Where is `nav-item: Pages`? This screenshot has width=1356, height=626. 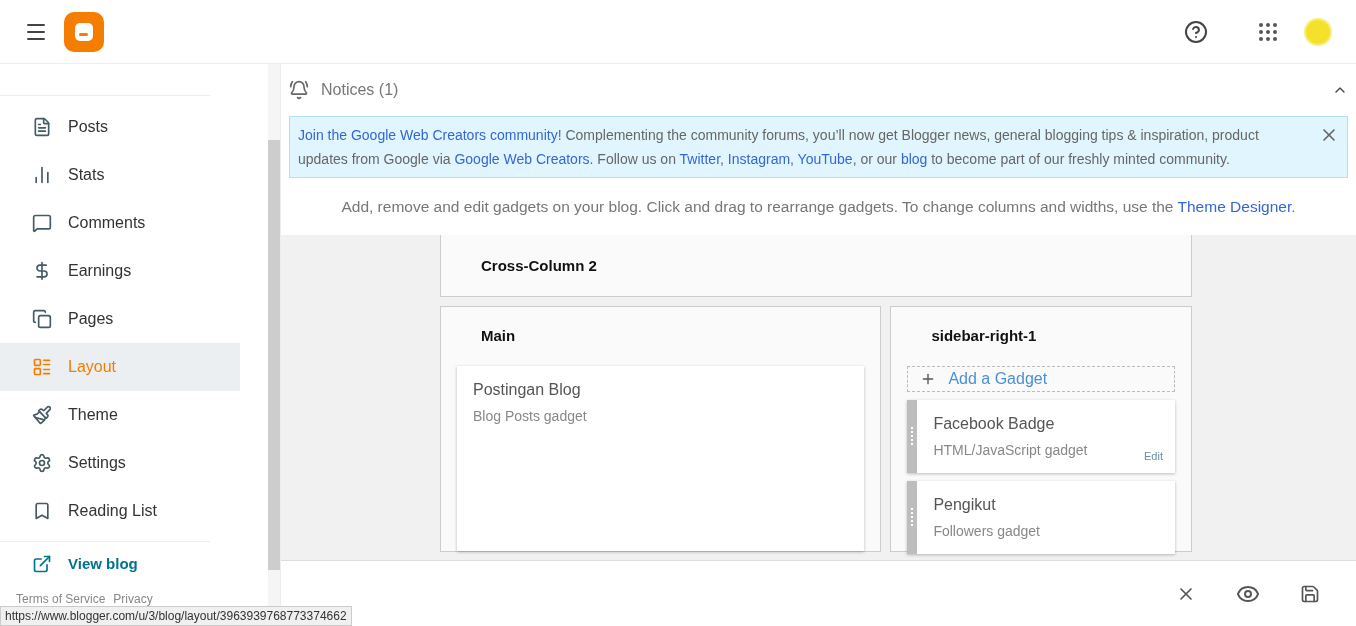 nav-item: Pages is located at coordinates (120, 319).